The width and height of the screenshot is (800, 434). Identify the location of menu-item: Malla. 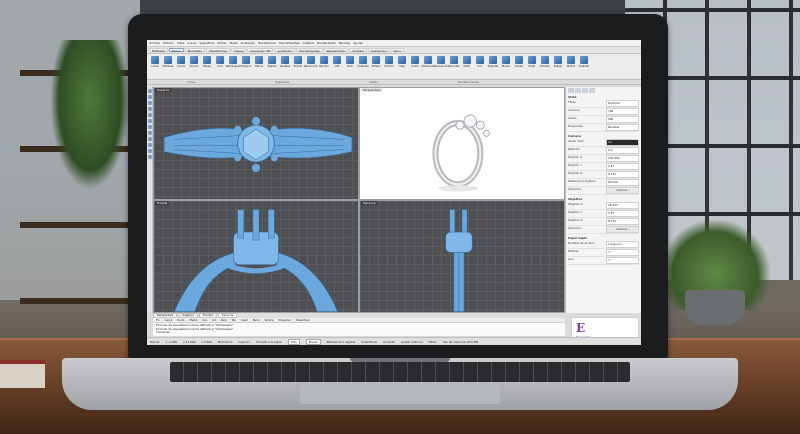
(234, 43).